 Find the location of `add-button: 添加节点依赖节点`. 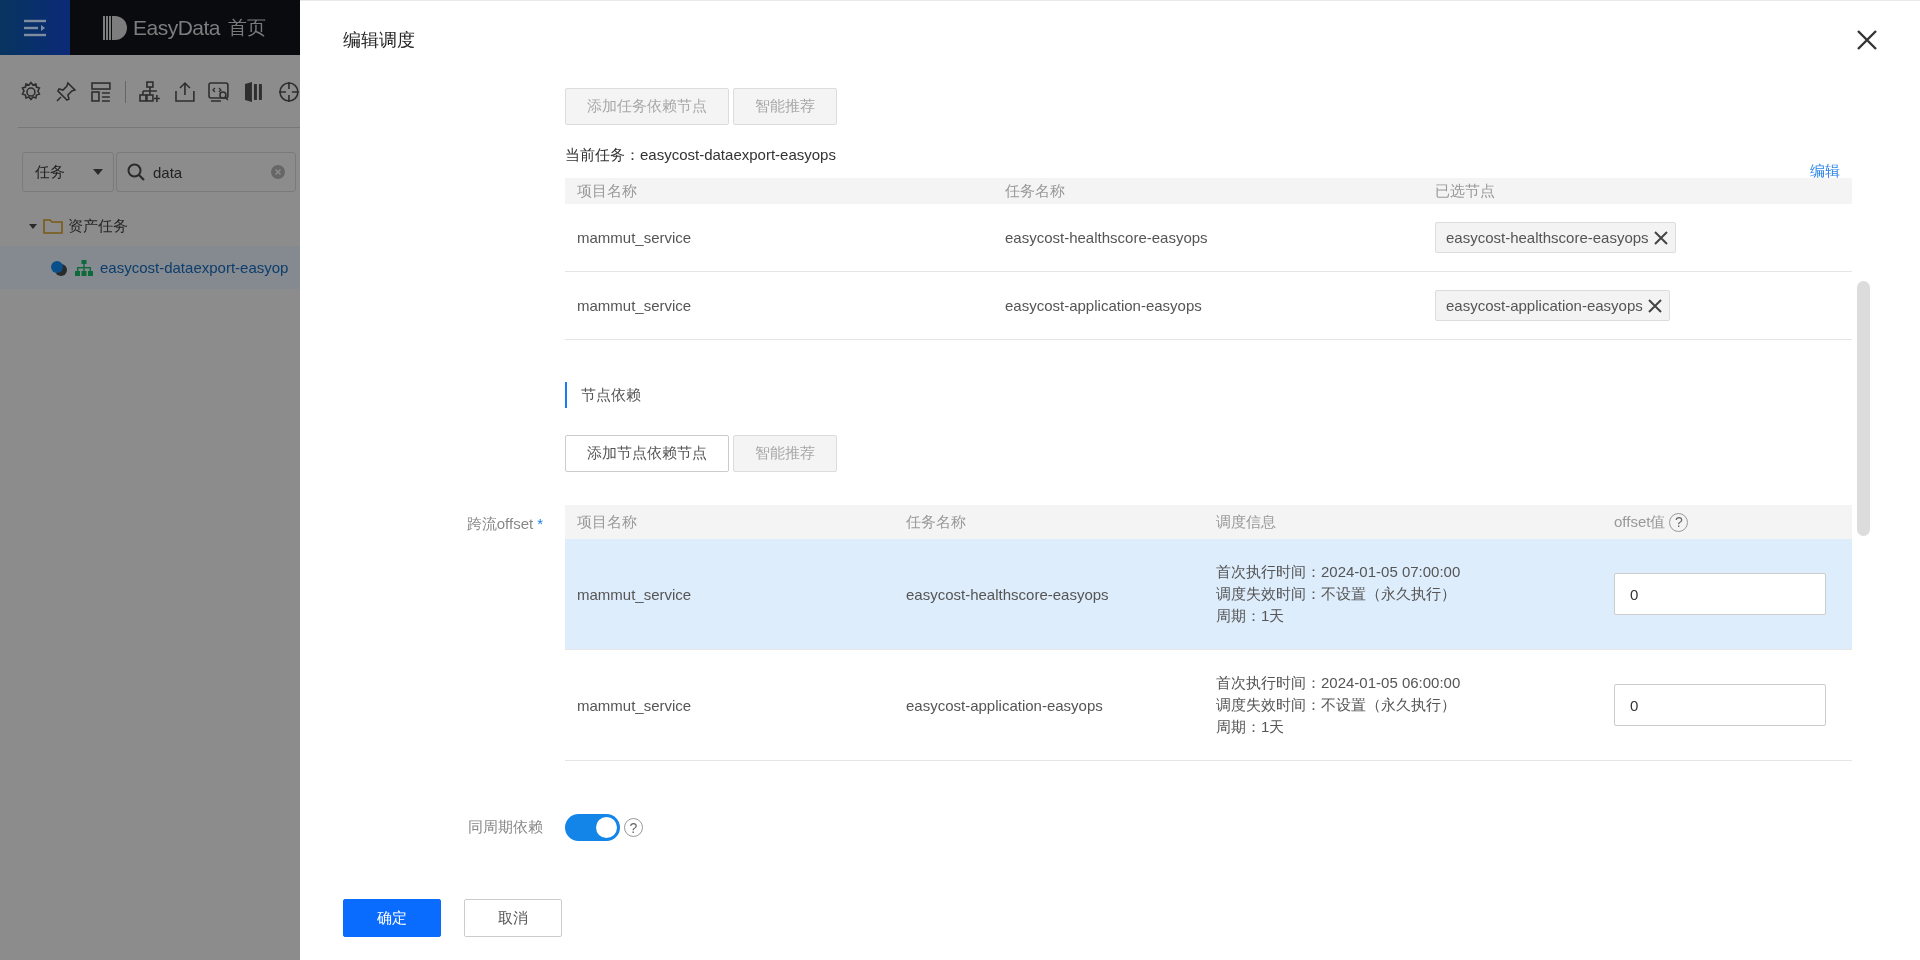

add-button: 添加节点依赖节点 is located at coordinates (647, 453).